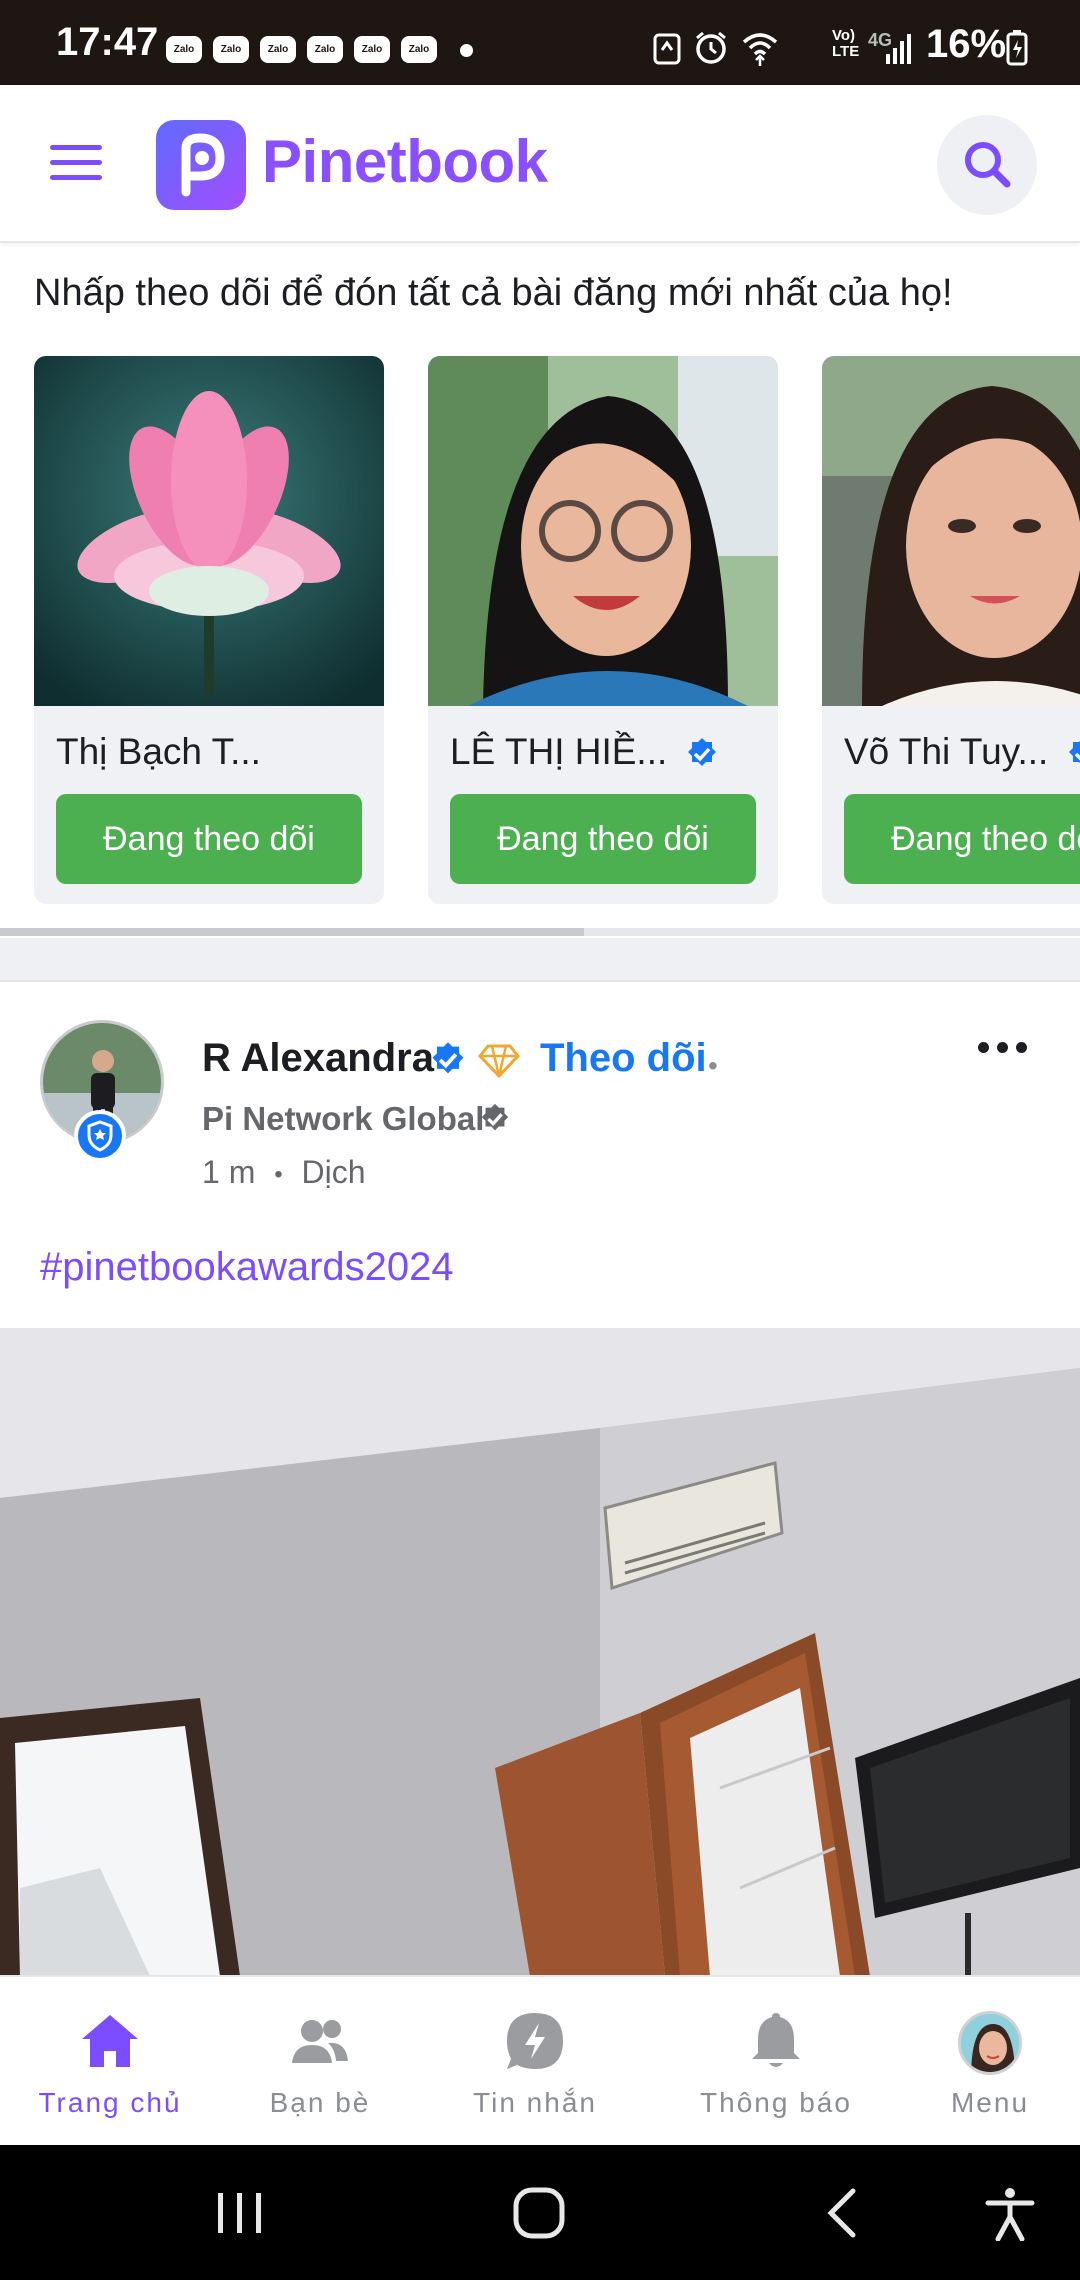  Describe the element at coordinates (535, 2102) in the screenshot. I see `nav-label-messages: Tin nhắn` at that location.